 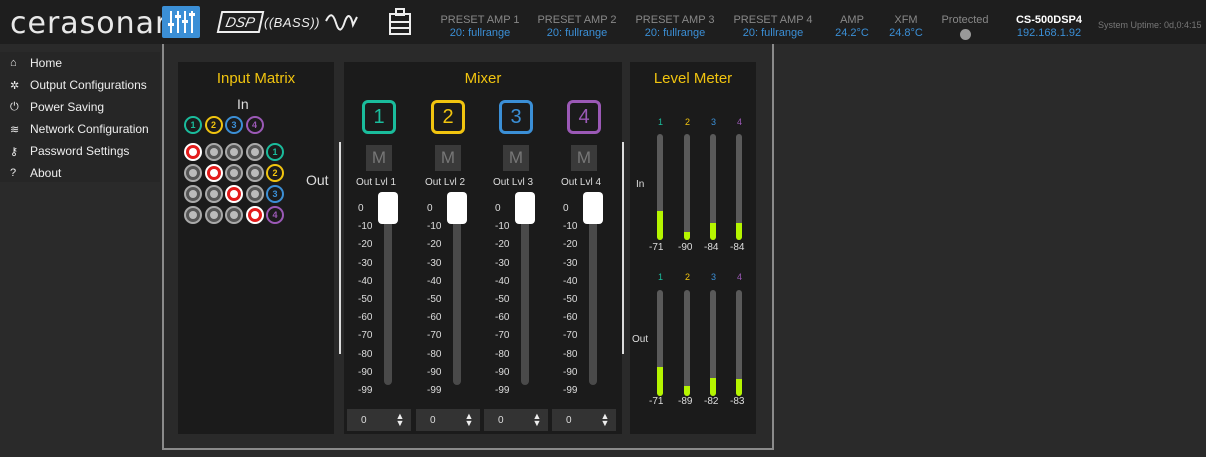 I want to click on matrix-node-in1-out4, so click(x=193, y=215).